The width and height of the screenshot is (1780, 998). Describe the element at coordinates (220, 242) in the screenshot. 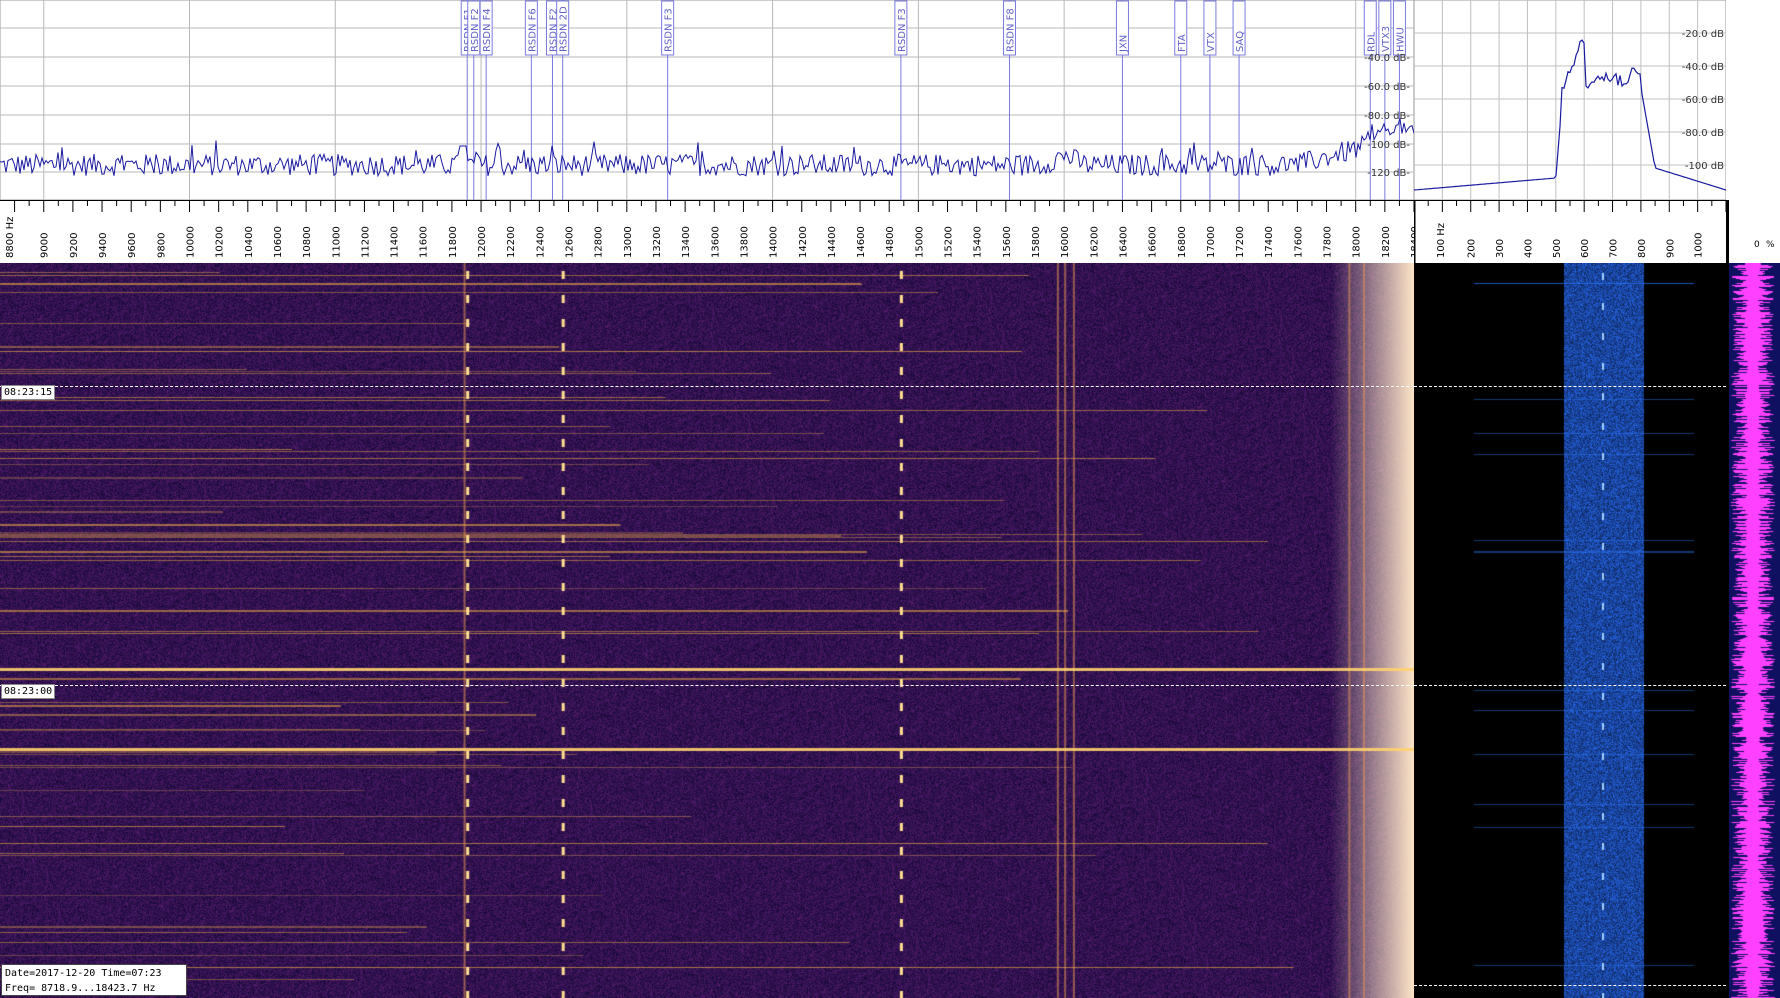

I see `scale-tick-label: 10200` at that location.